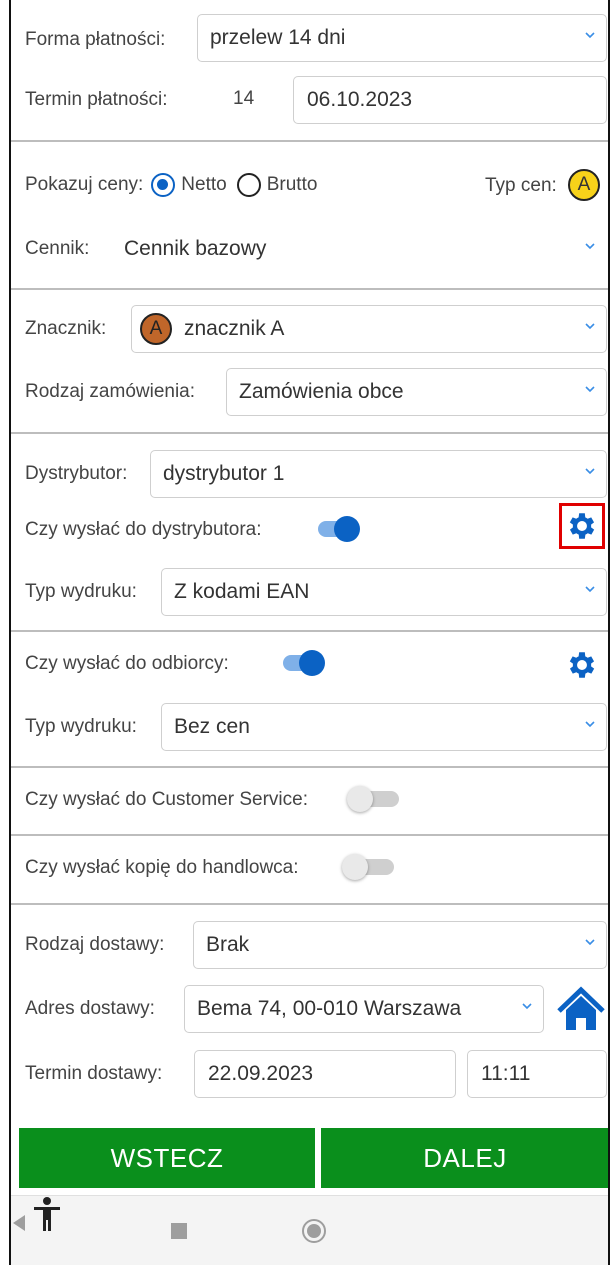 The width and height of the screenshot is (610, 1265). What do you see at coordinates (316, 800) in the screenshot?
I see `send-customer-service-row: Czy wysłać do Customer Service:` at bounding box center [316, 800].